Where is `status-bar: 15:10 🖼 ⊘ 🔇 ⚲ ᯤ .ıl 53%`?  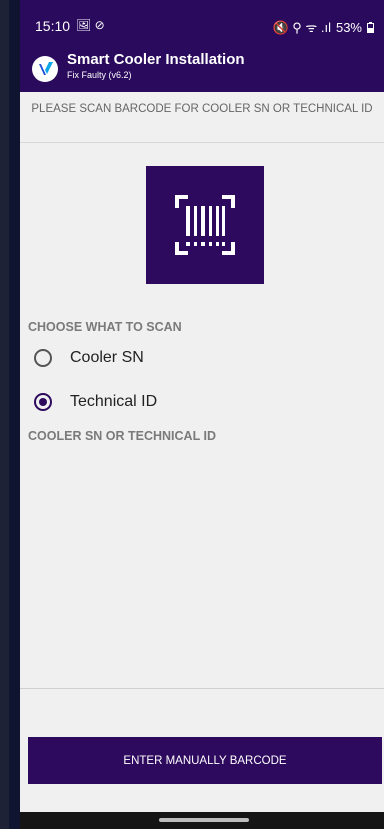
status-bar: 15:10 🖼 ⊘ 🔇 ⚲ ᯤ .ıl 53% is located at coordinates (202, 20).